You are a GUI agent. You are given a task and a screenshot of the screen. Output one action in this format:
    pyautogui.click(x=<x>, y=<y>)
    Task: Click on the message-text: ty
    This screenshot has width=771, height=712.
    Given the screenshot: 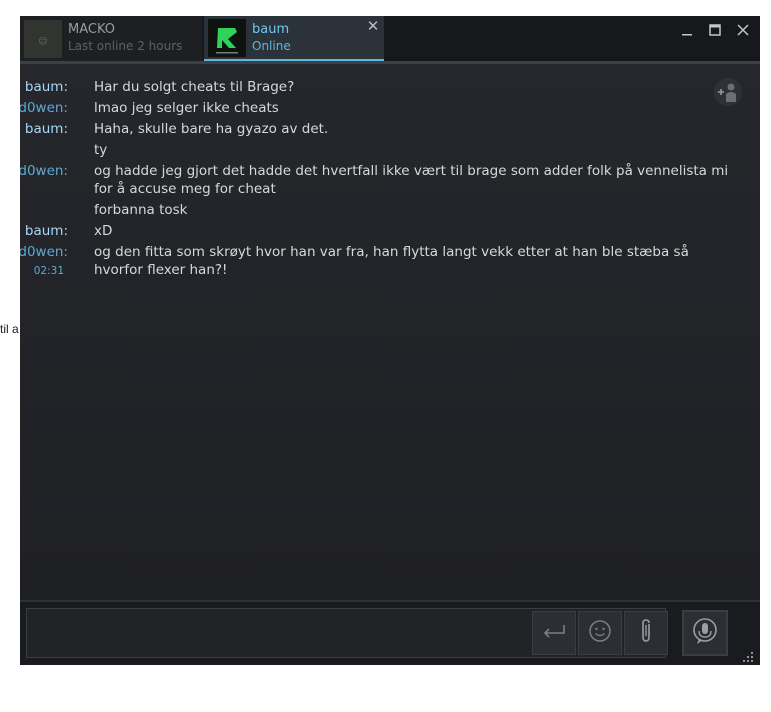 What is the action you would take?
    pyautogui.click(x=101, y=150)
    